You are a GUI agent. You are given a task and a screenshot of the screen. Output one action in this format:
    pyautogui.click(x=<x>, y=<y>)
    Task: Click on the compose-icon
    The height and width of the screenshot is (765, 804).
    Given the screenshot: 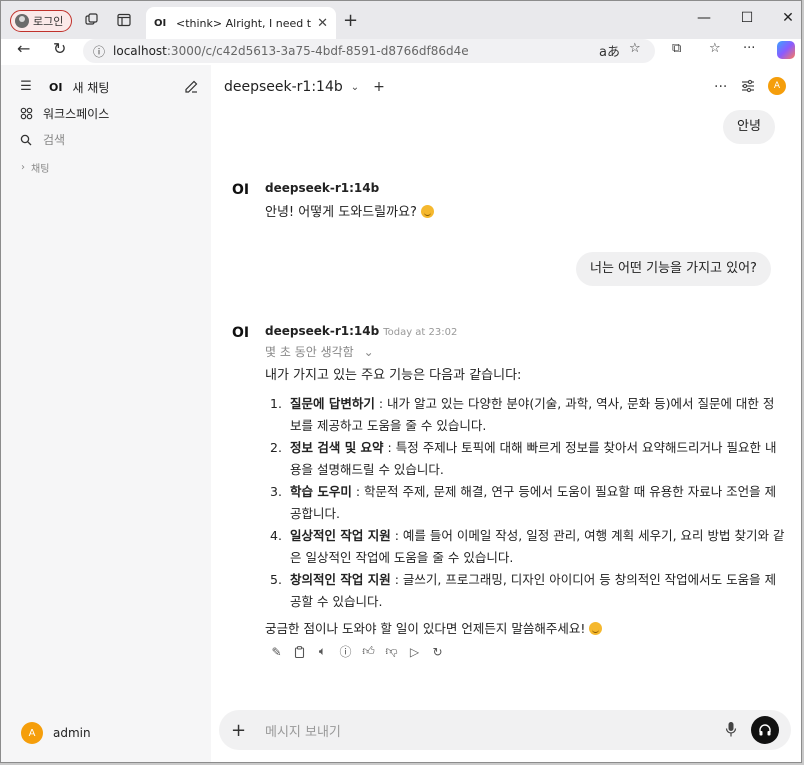 What is the action you would take?
    pyautogui.click(x=192, y=87)
    